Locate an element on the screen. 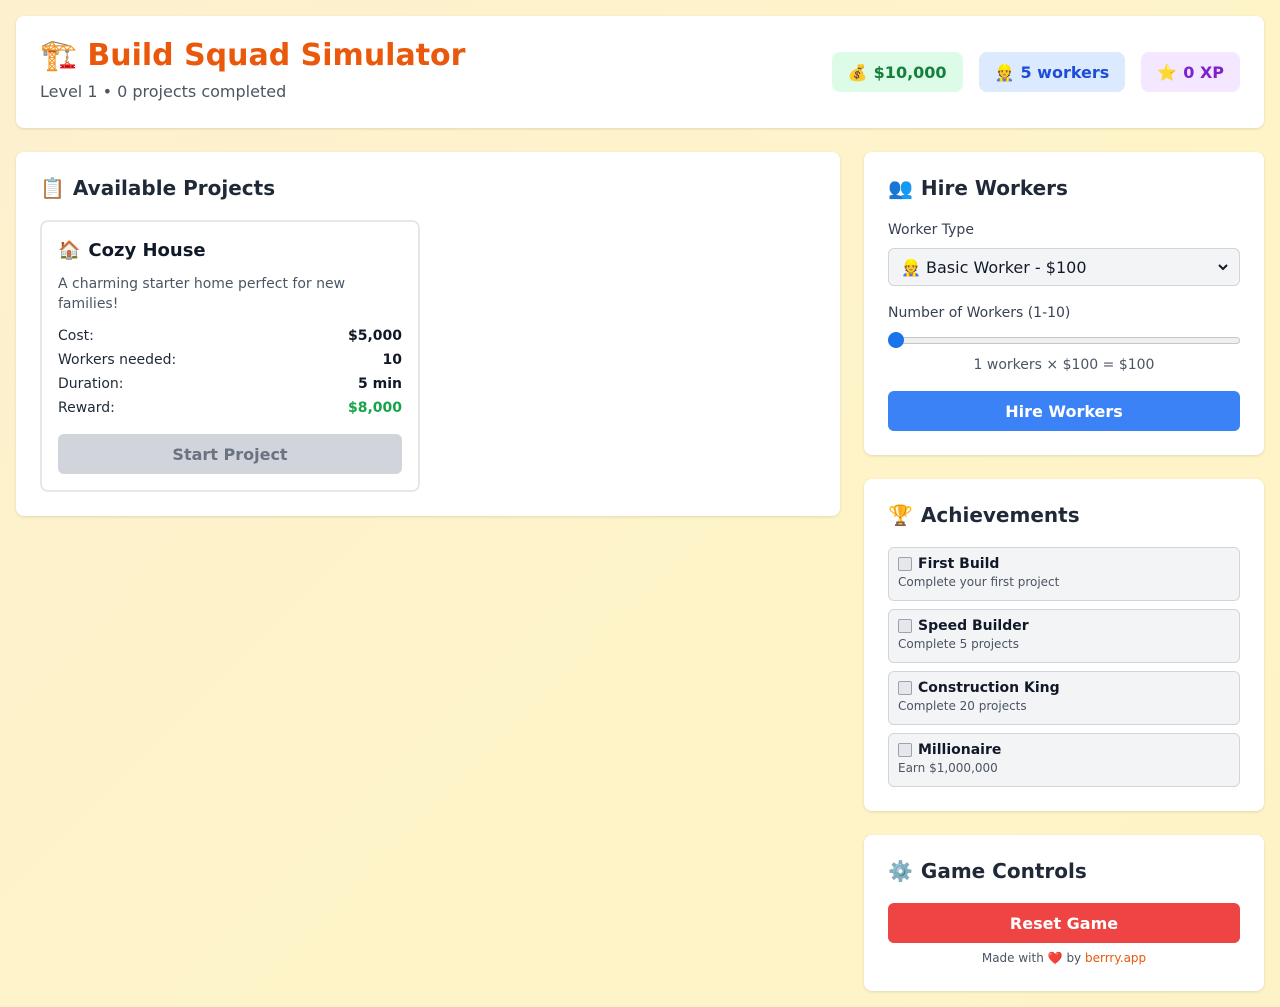 The height and width of the screenshot is (1007, 1280). app-title: 🏗️ Build Squad Simulator is located at coordinates (252, 55).